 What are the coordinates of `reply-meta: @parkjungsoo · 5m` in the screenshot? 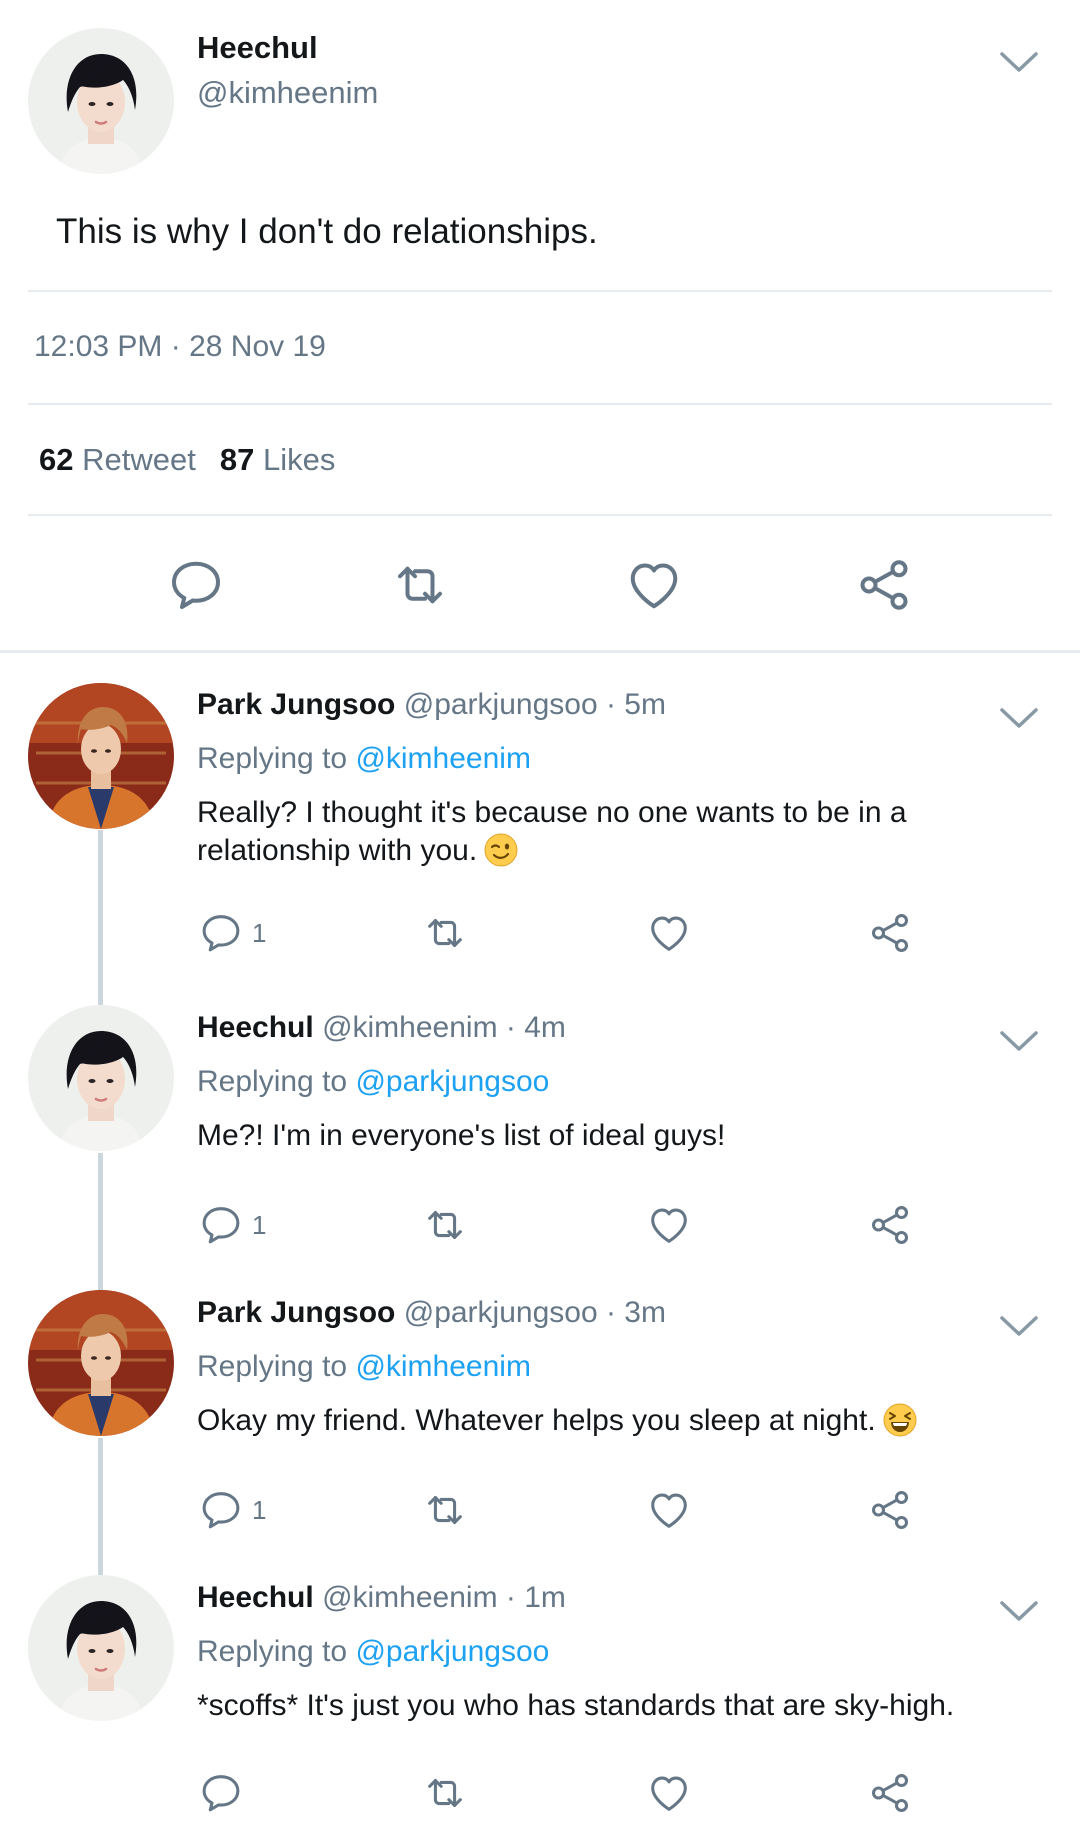 It's located at (534, 704).